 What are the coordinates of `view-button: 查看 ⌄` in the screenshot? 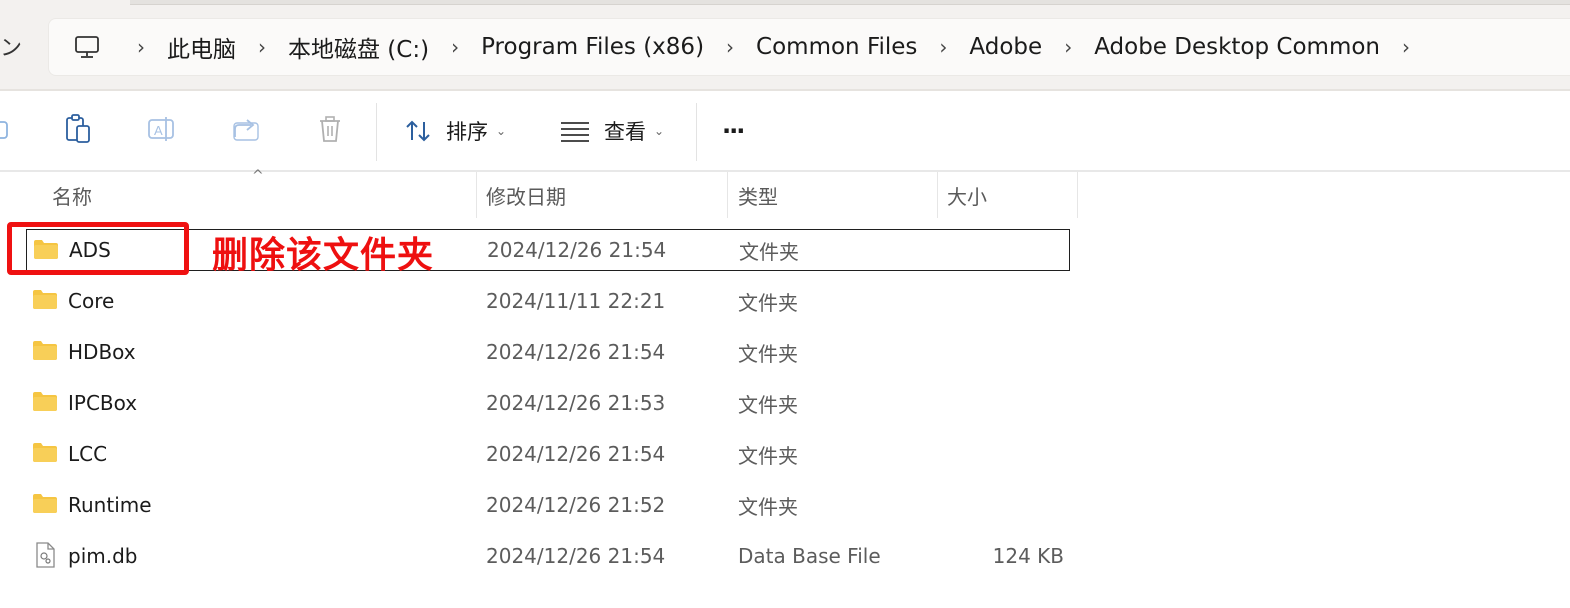 It's located at (612, 131).